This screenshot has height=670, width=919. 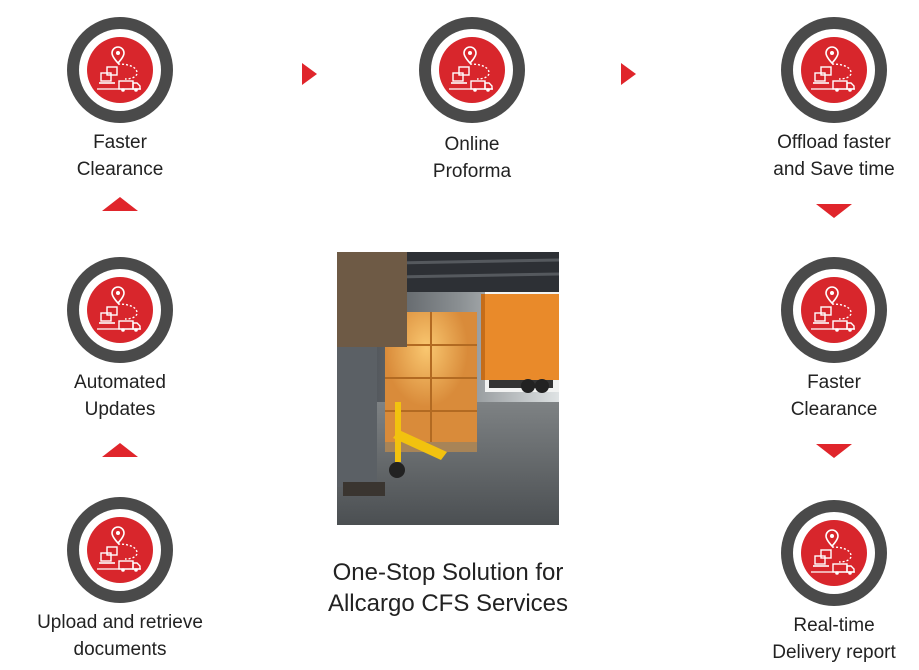 I want to click on step-offload-faster: Offload faster and Save time, so click(x=816, y=100).